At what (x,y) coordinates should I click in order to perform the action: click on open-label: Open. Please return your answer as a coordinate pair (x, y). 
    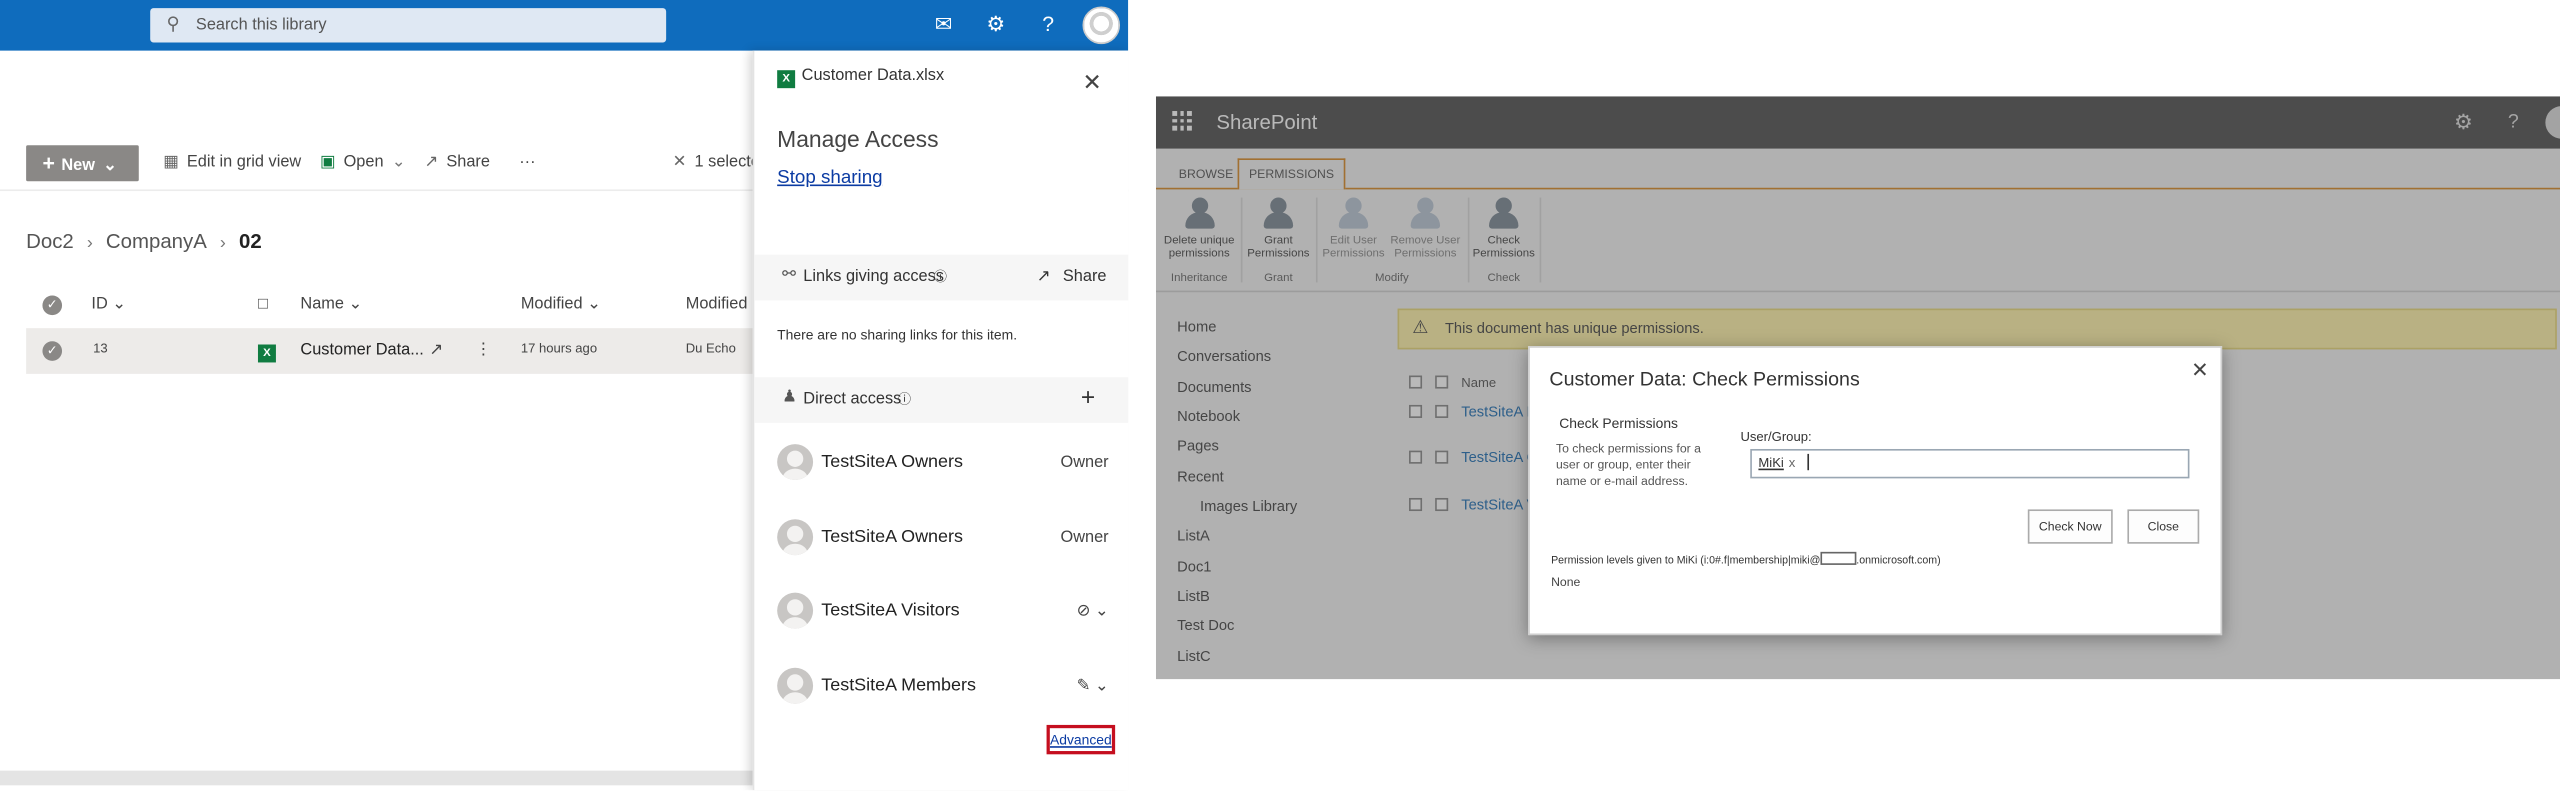
    Looking at the image, I should click on (363, 162).